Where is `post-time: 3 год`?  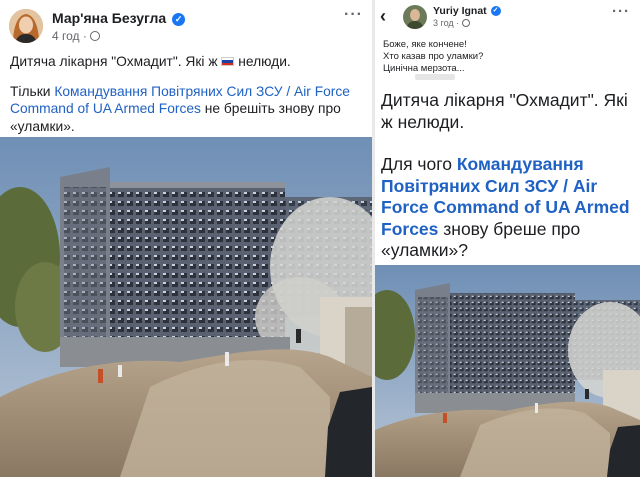 post-time: 3 год is located at coordinates (443, 23).